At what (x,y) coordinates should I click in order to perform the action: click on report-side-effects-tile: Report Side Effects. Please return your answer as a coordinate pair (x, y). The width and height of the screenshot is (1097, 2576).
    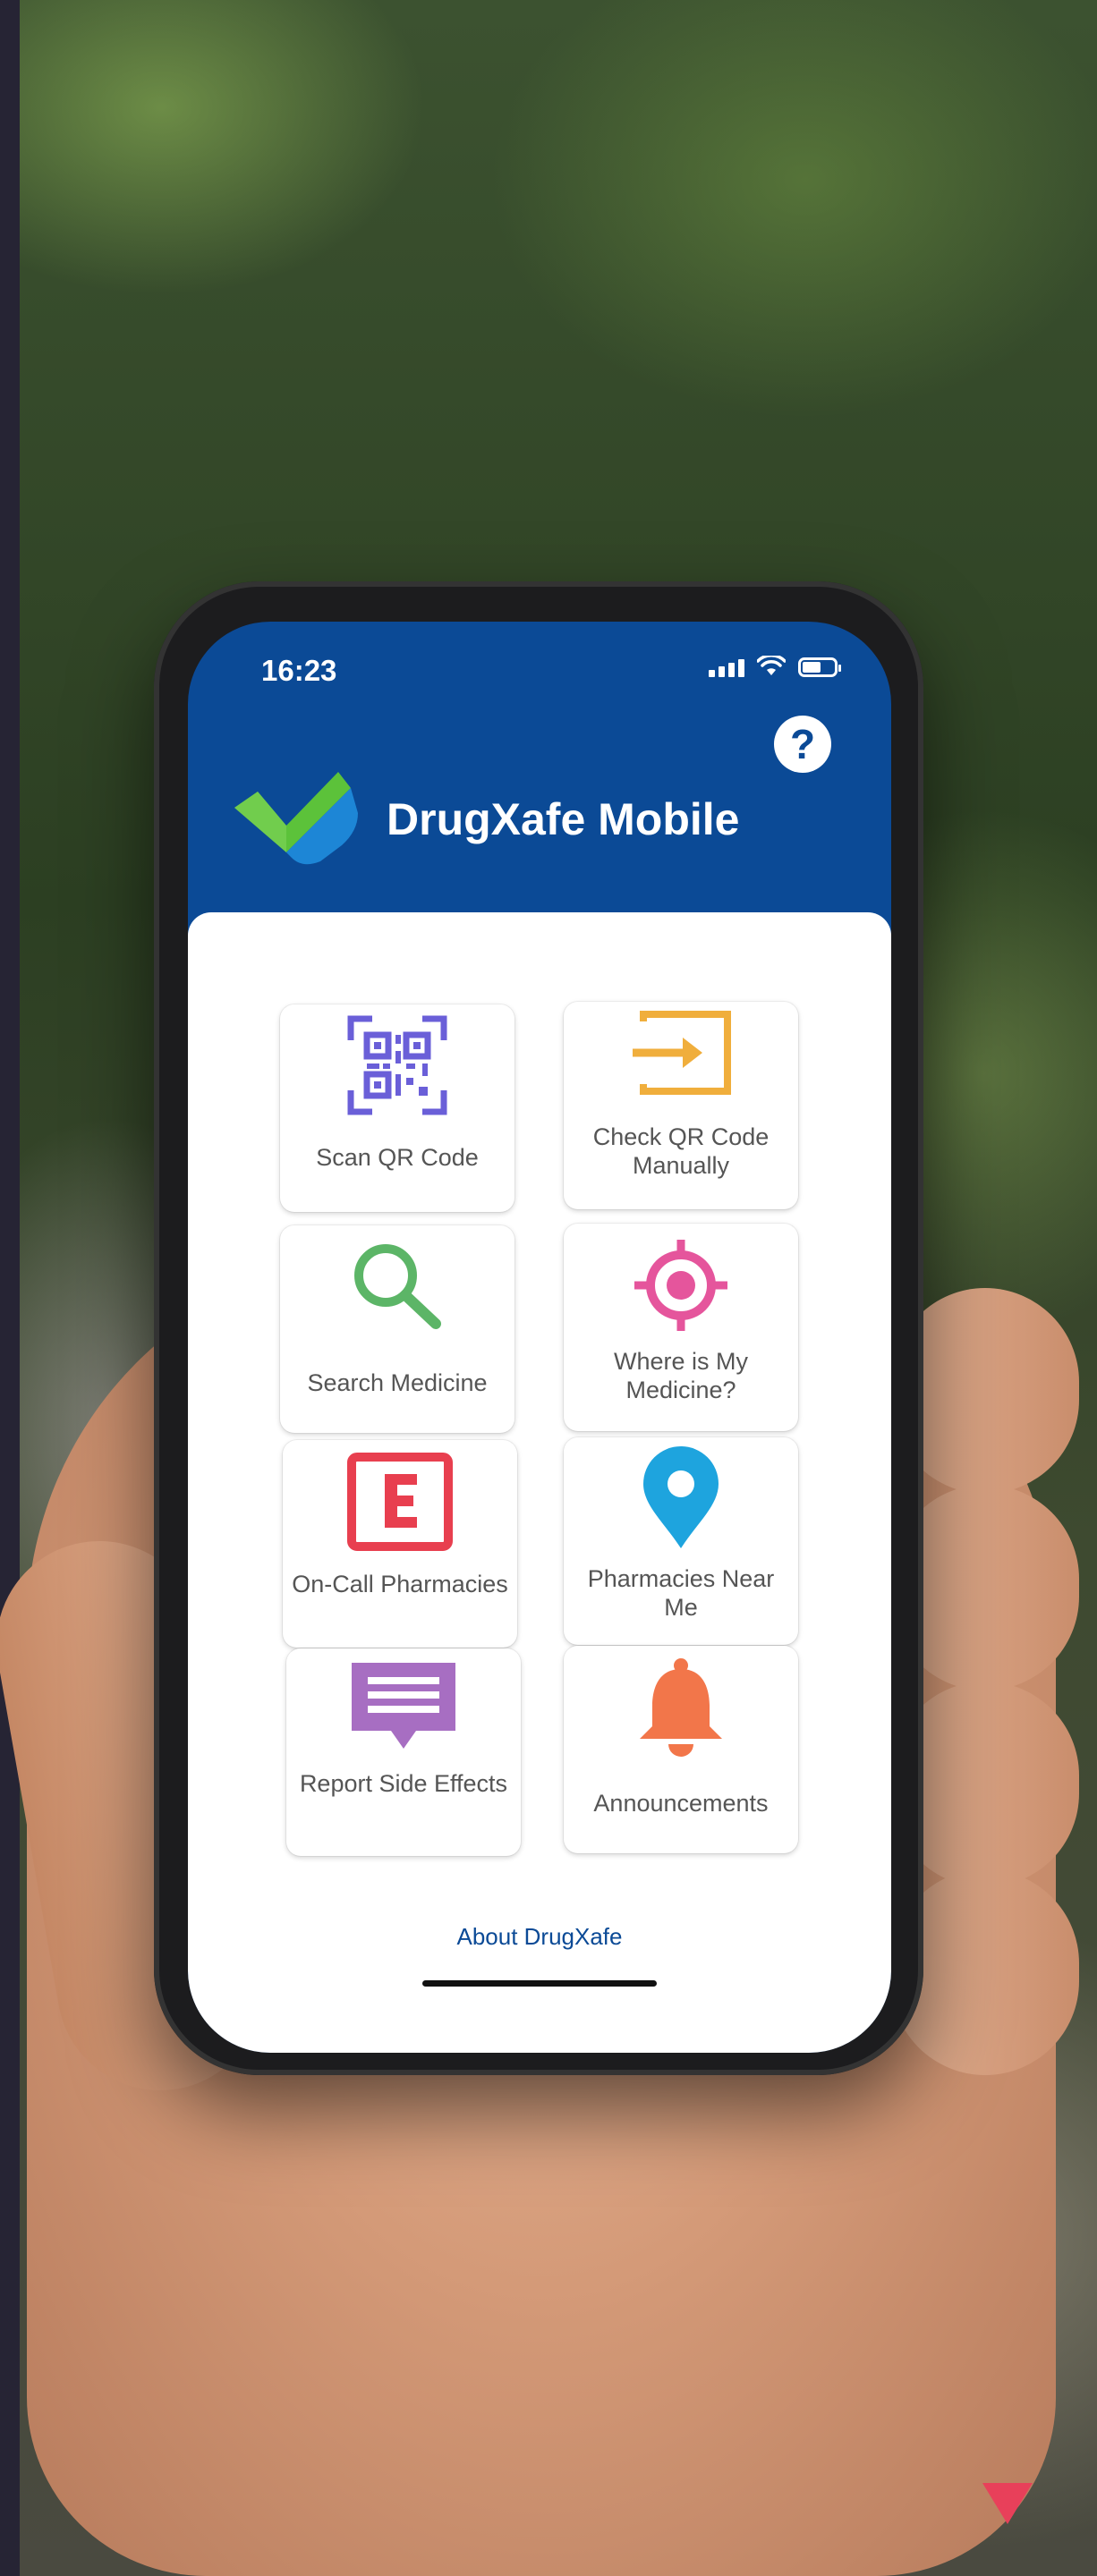
    Looking at the image, I should click on (403, 1752).